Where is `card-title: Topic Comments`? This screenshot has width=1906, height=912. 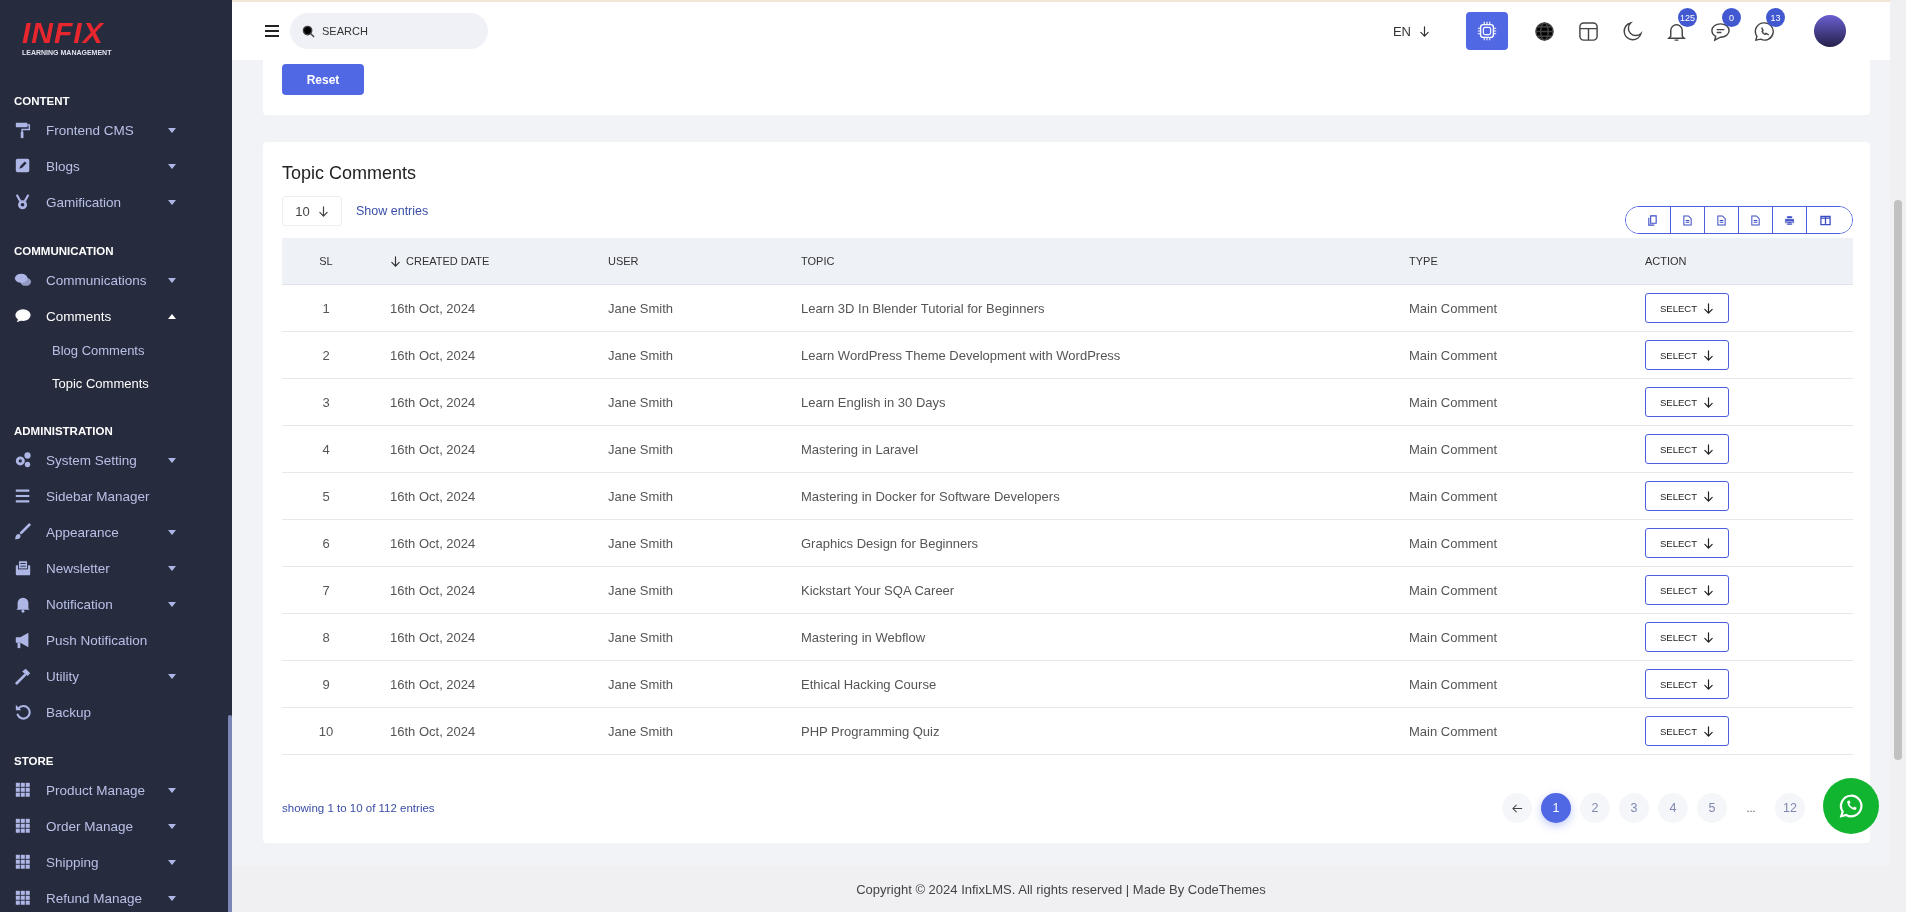
card-title: Topic Comments is located at coordinates (350, 174).